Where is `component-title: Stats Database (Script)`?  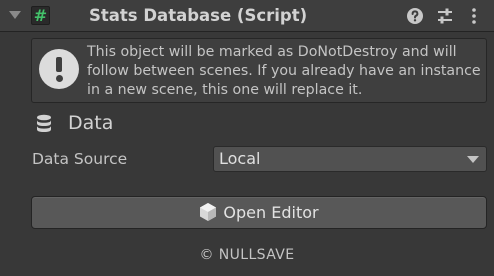
component-title: Stats Database (Script) is located at coordinates (198, 15).